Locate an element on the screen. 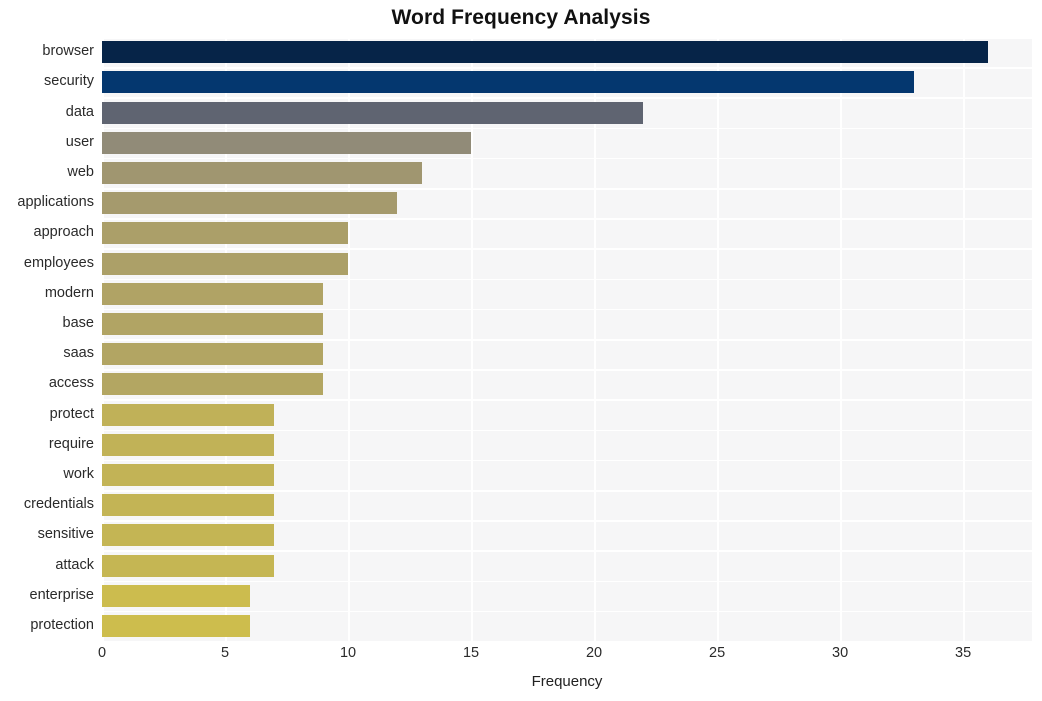  bar-modern is located at coordinates (213, 293).